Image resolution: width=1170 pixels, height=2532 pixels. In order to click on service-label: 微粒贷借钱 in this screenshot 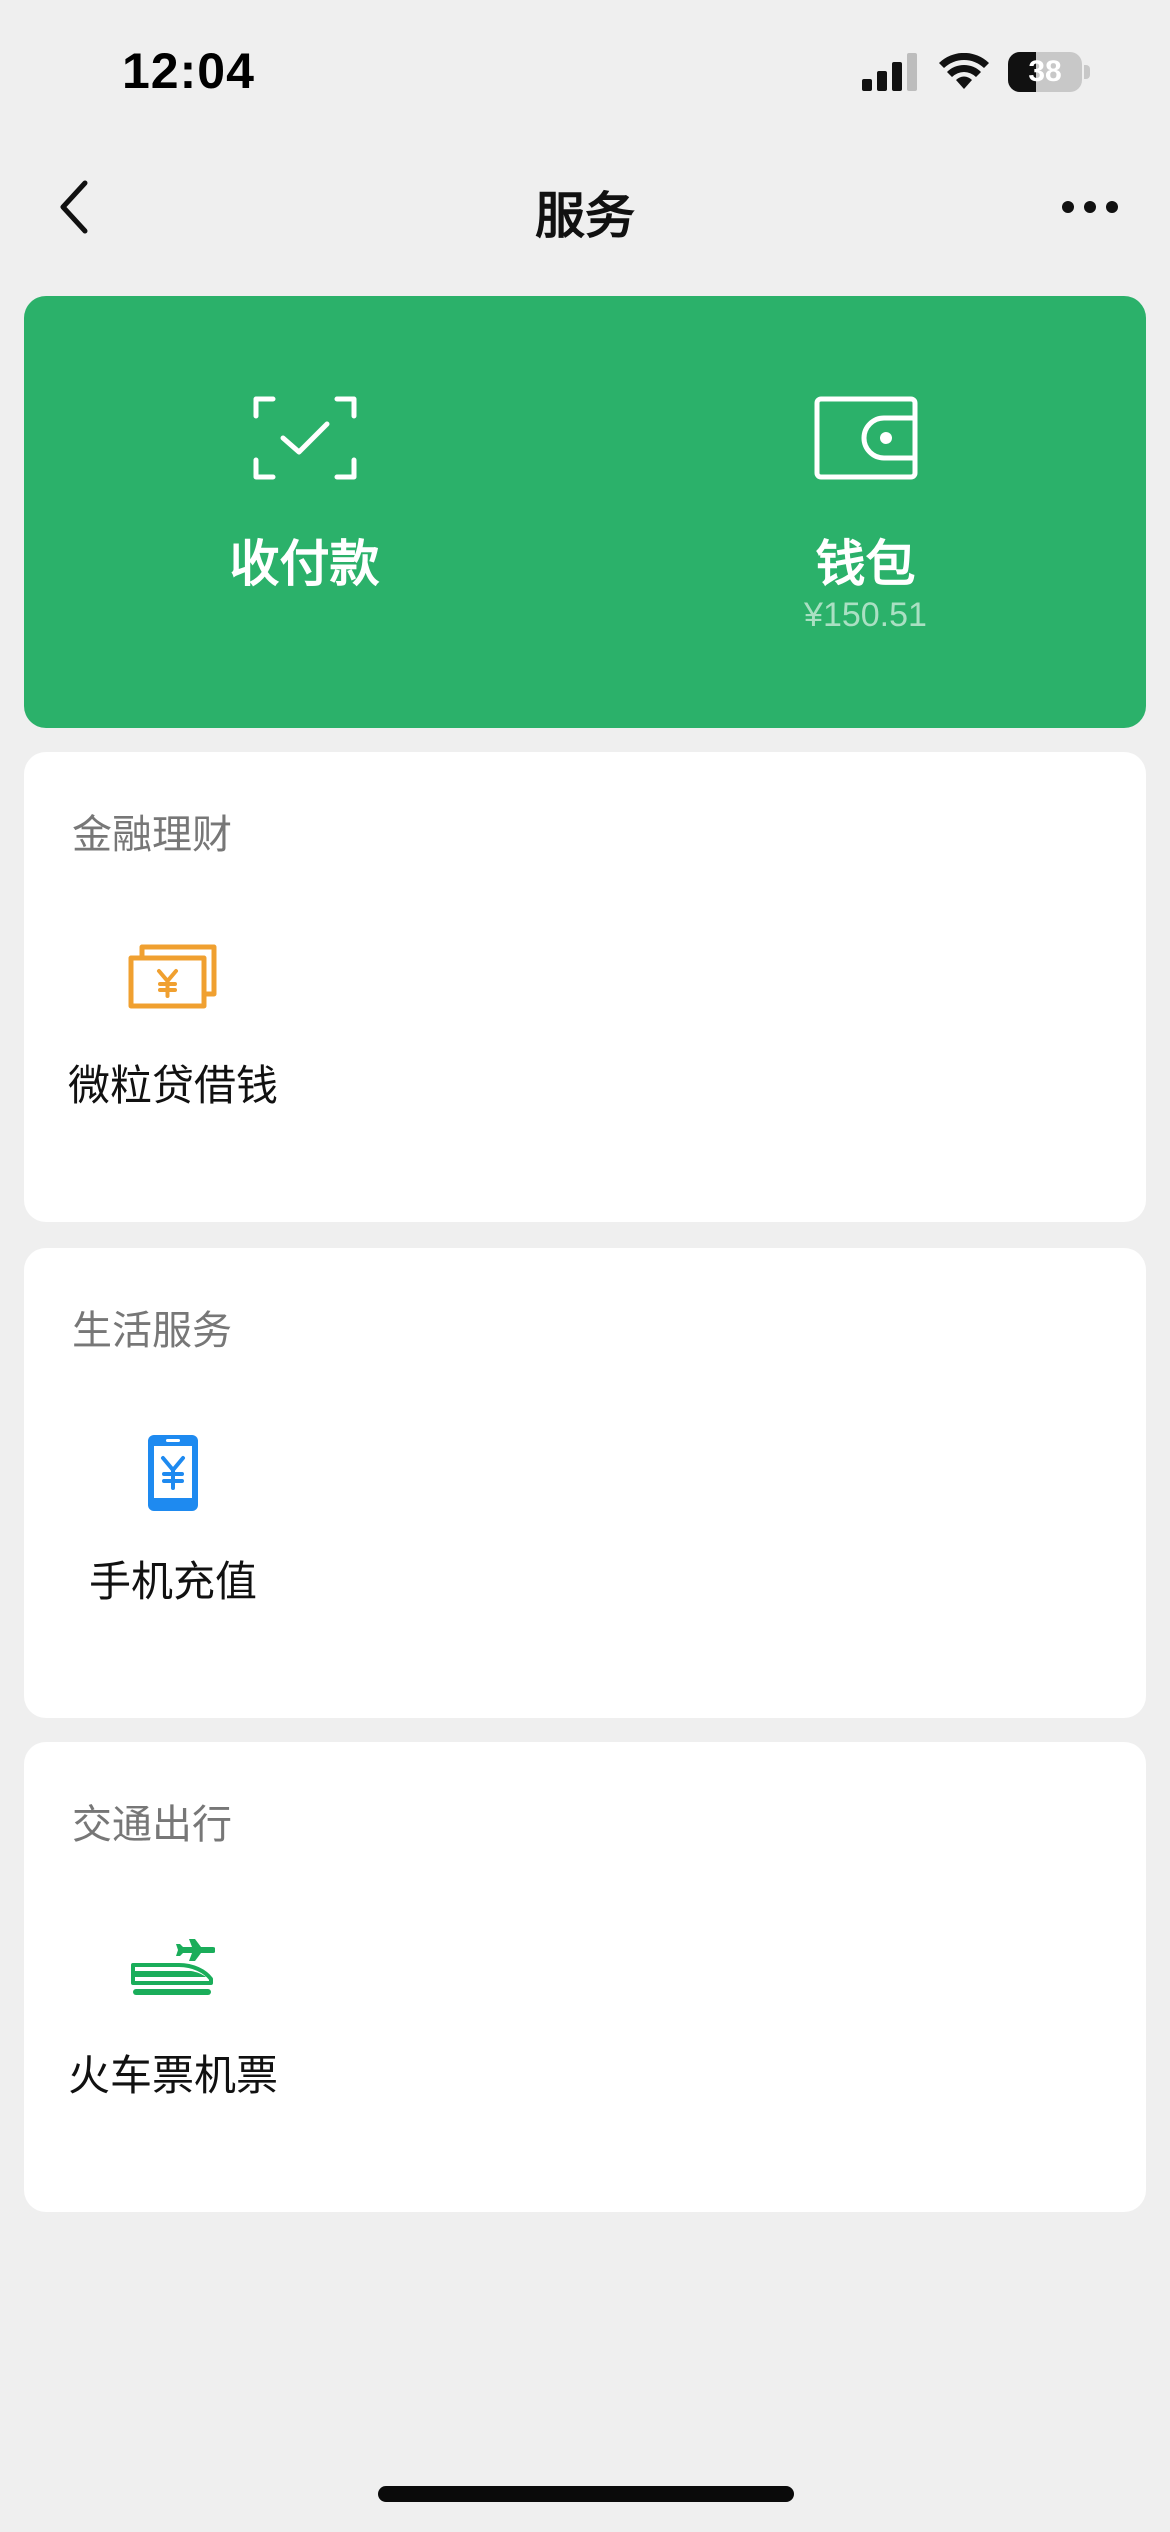, I will do `click(172, 1085)`.